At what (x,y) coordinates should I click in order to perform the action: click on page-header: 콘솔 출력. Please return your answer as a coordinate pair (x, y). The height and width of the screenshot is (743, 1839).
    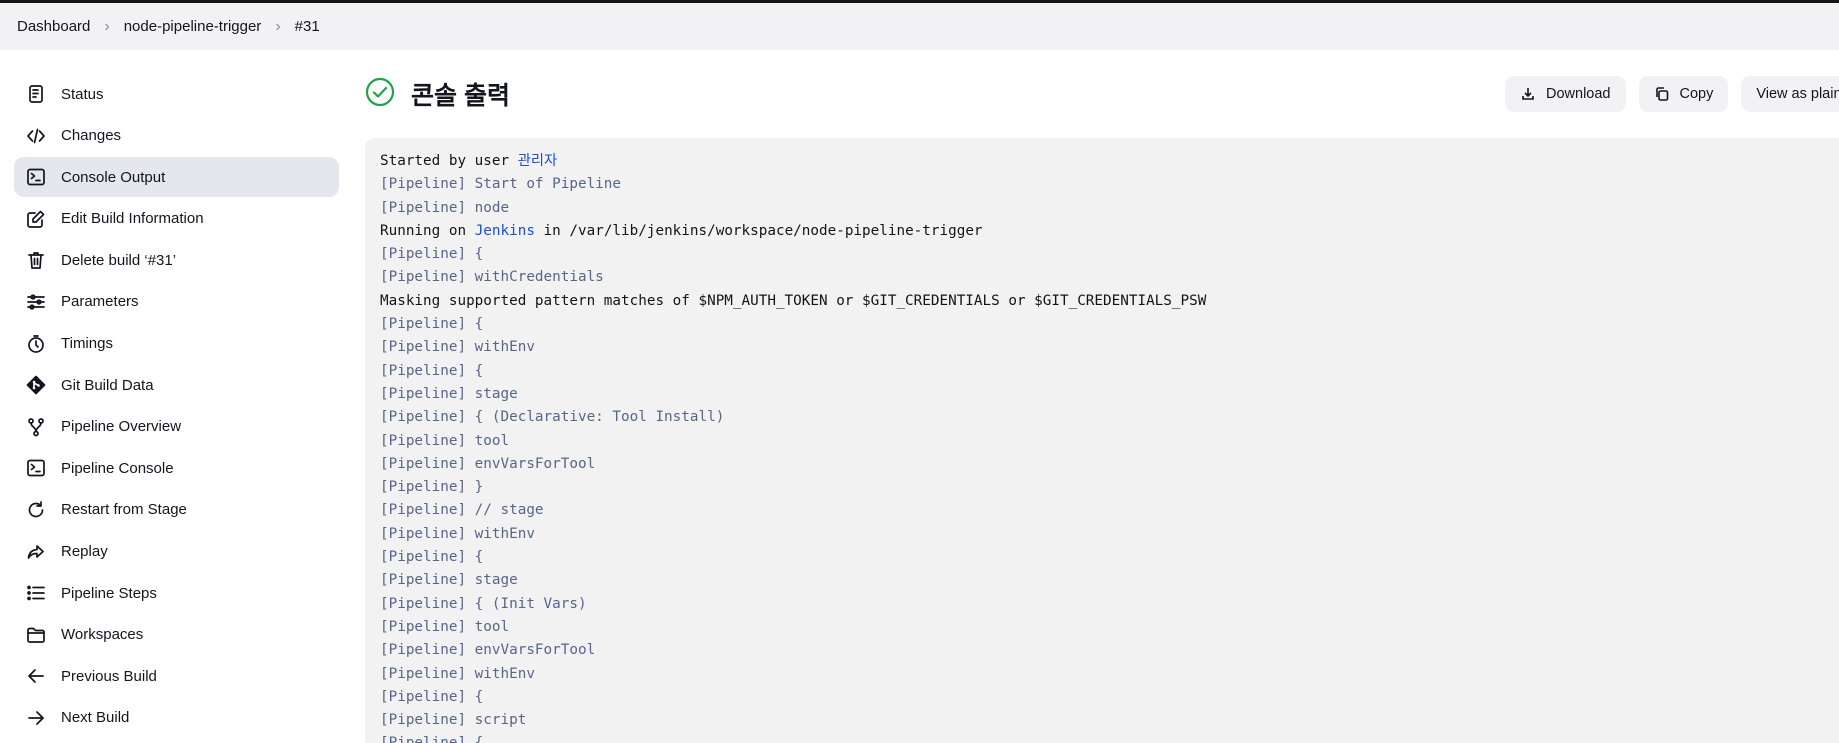
    Looking at the image, I should click on (437, 94).